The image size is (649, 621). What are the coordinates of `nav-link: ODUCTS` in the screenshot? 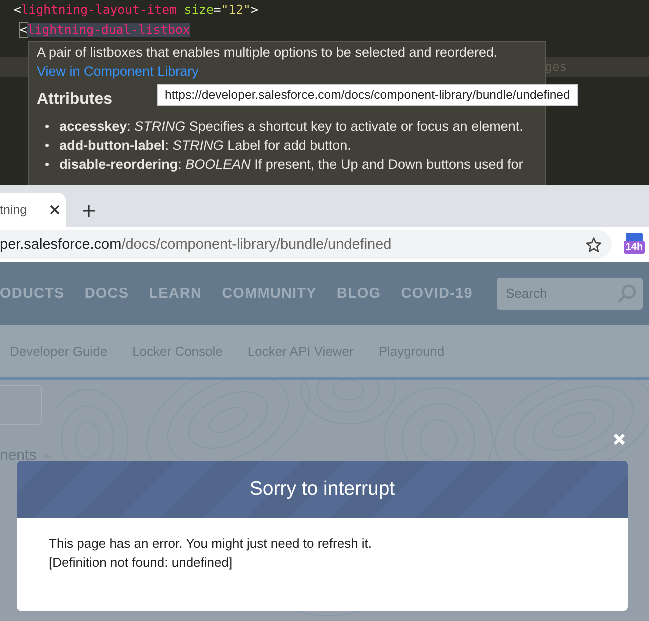 It's located at (32, 294).